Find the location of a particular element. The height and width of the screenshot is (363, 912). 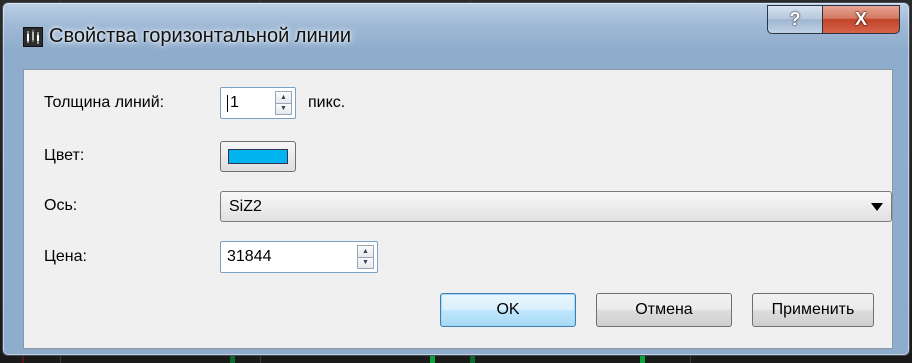

thickness-stepper: ▲ ▼ is located at coordinates (283, 103).